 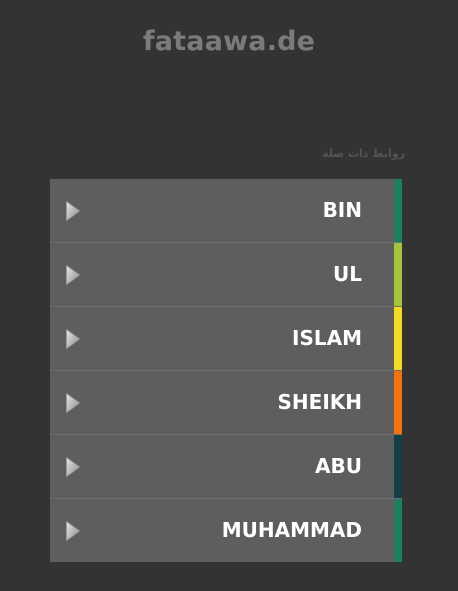 What do you see at coordinates (347, 274) in the screenshot?
I see `link-label: UL` at bounding box center [347, 274].